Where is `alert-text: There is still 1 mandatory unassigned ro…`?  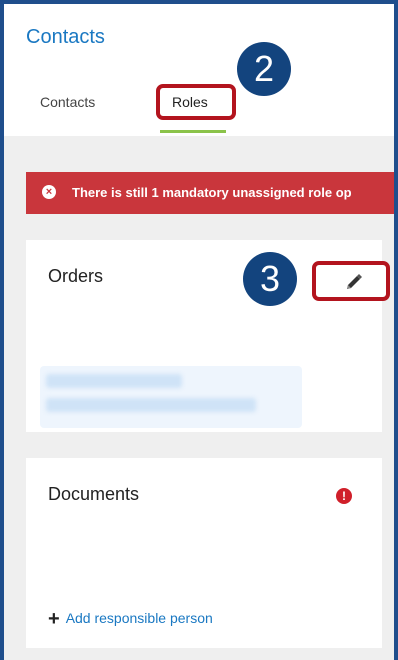 alert-text: There is still 1 mandatory unassigned ro… is located at coordinates (212, 192).